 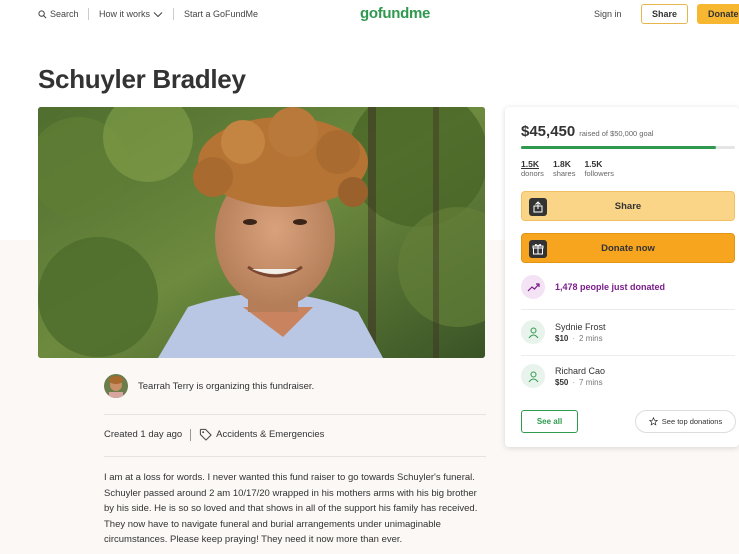 I want to click on donation-item: Richard Cao $50 · 7 mins, so click(x=563, y=376).